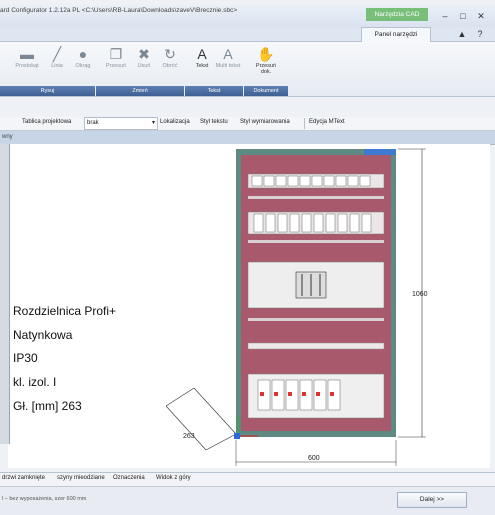  Describe the element at coordinates (27, 65) in the screenshot. I see `rectangle-button: ▬ Prostokąt` at that location.